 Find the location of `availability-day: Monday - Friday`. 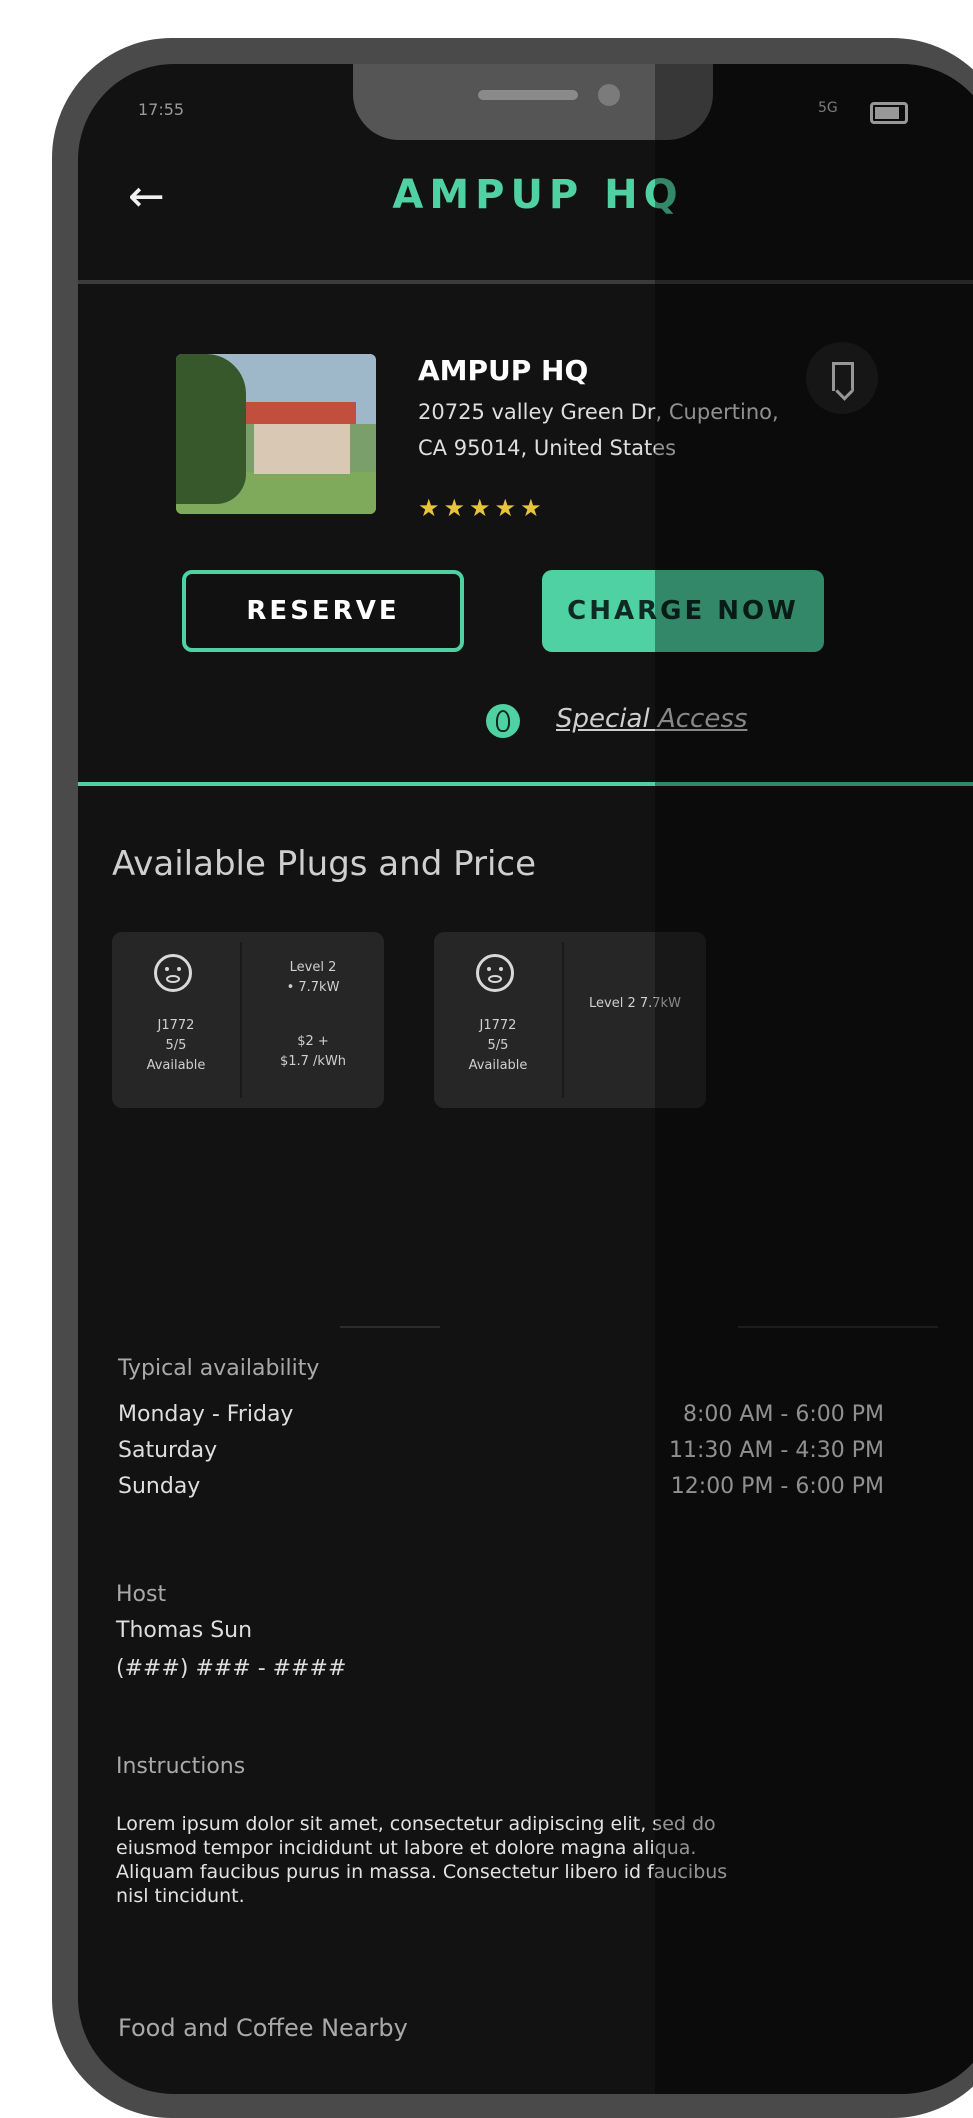

availability-day: Monday - Friday is located at coordinates (206, 1414).